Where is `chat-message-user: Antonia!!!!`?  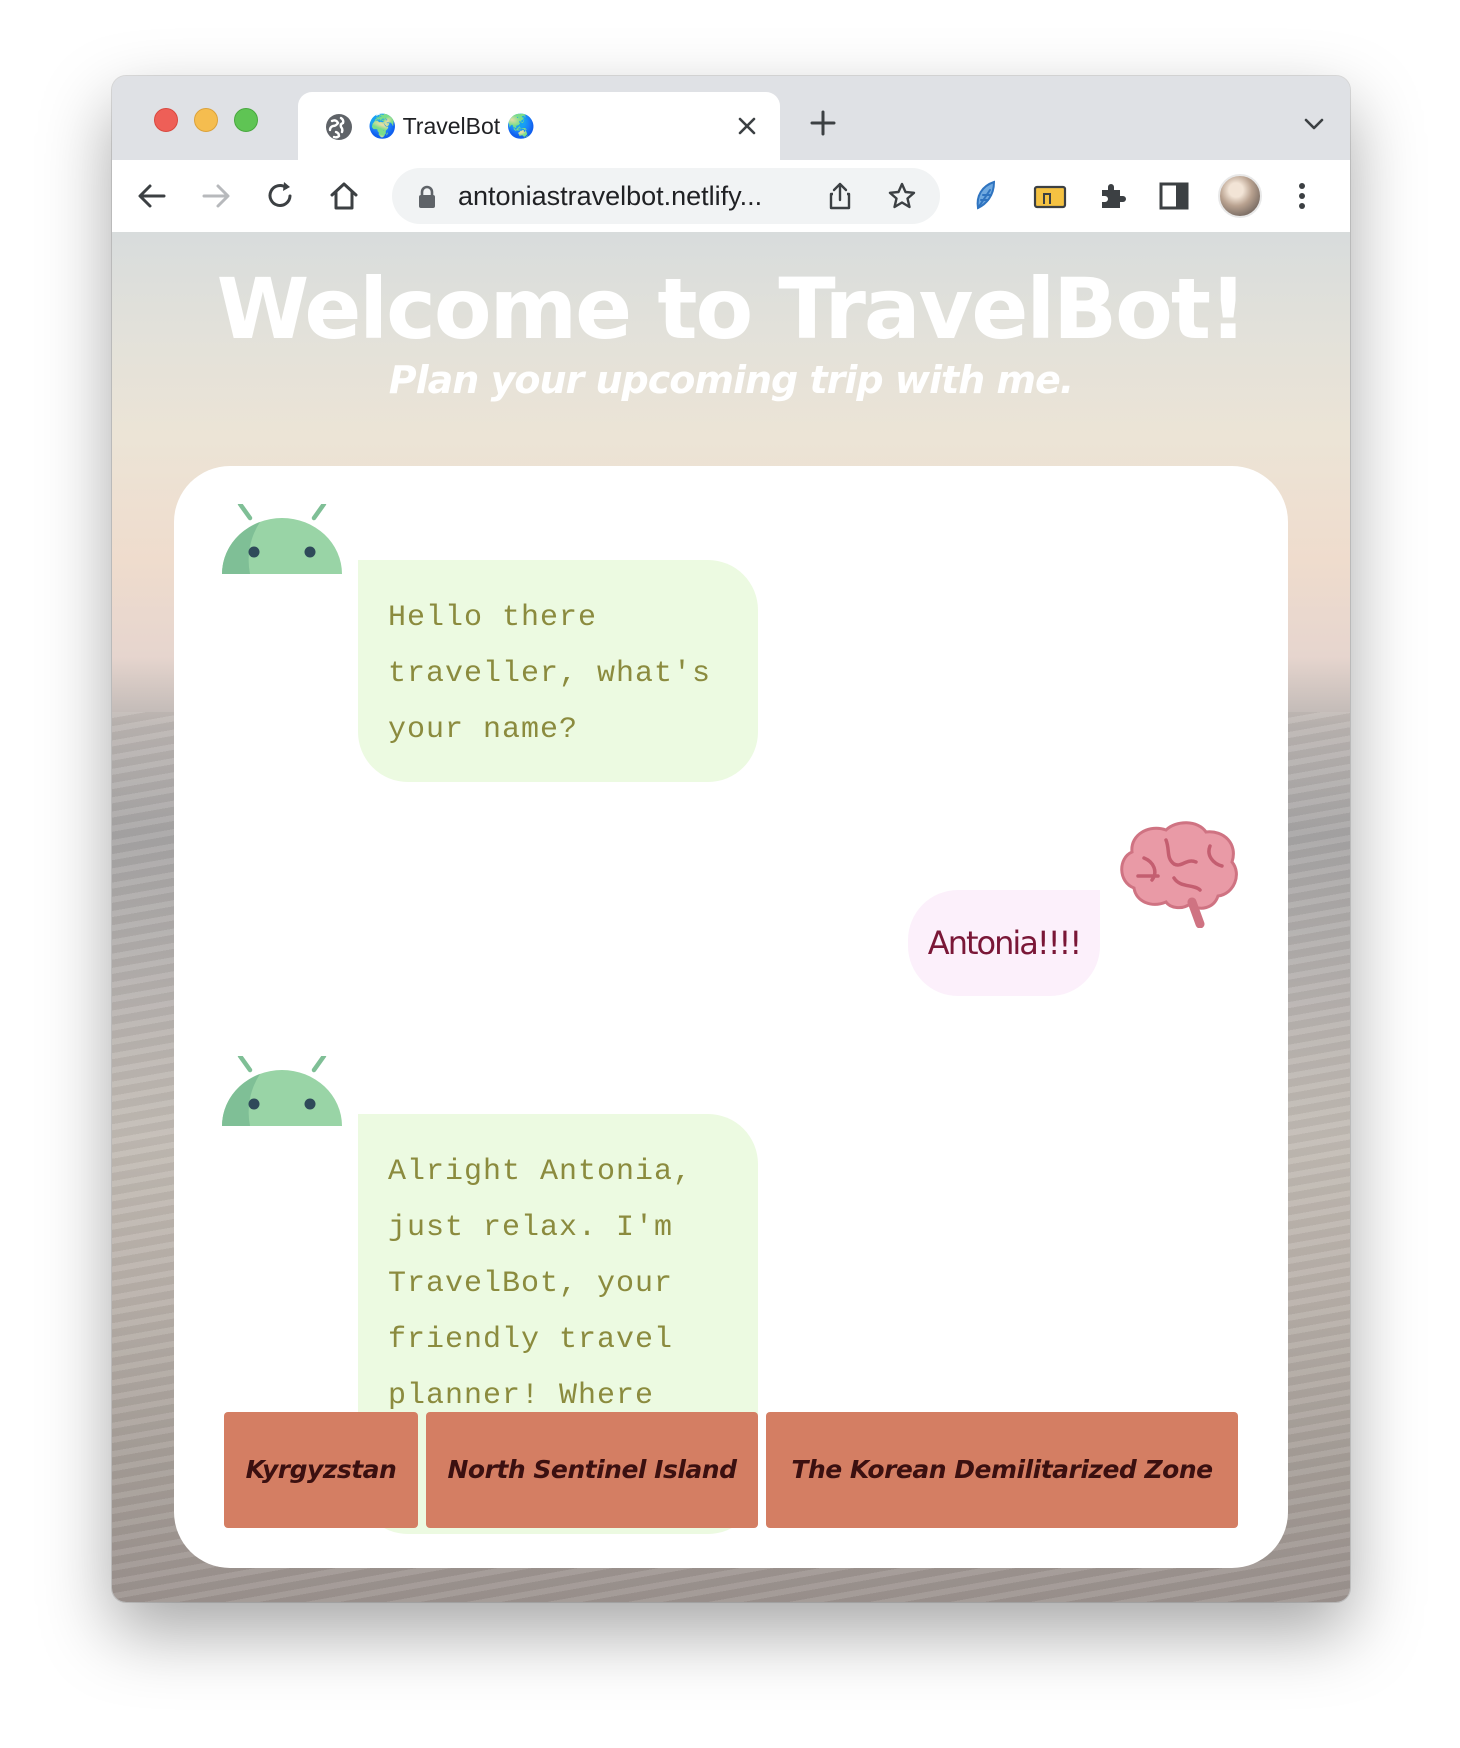 chat-message-user: Antonia!!!! is located at coordinates (1004, 943).